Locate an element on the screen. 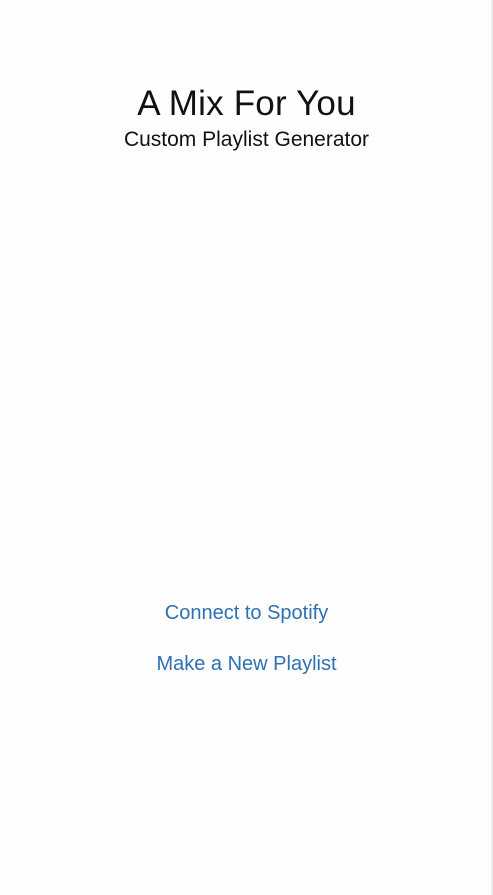 The height and width of the screenshot is (895, 493). app-title: A Mix For You is located at coordinates (246, 103).